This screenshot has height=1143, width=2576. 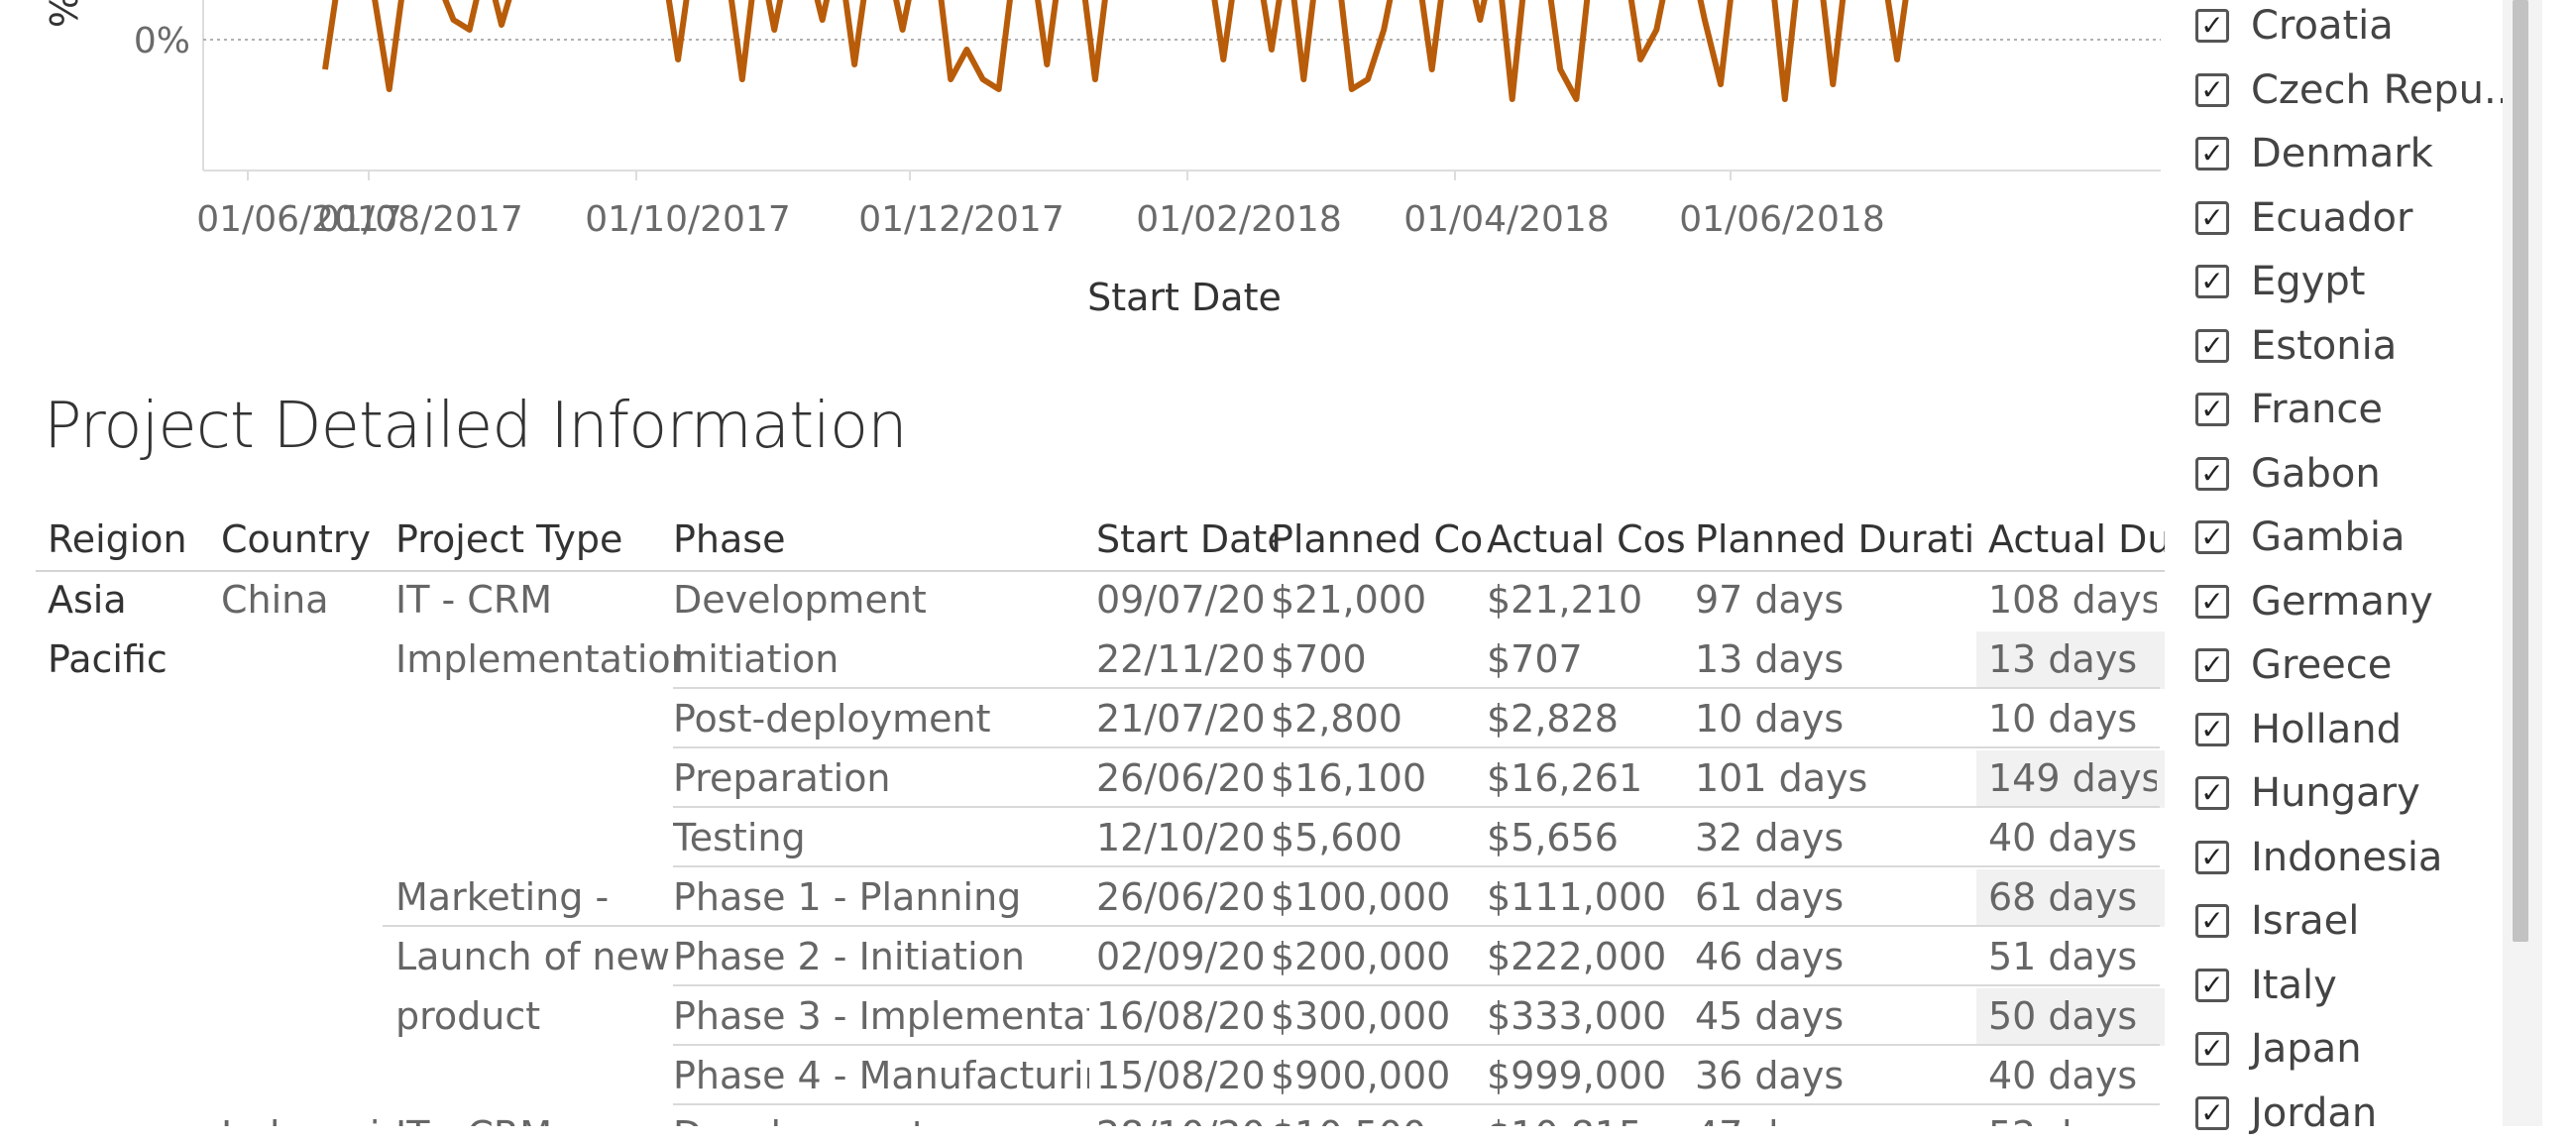 What do you see at coordinates (2324, 345) in the screenshot?
I see `filter-item-label: Estonia` at bounding box center [2324, 345].